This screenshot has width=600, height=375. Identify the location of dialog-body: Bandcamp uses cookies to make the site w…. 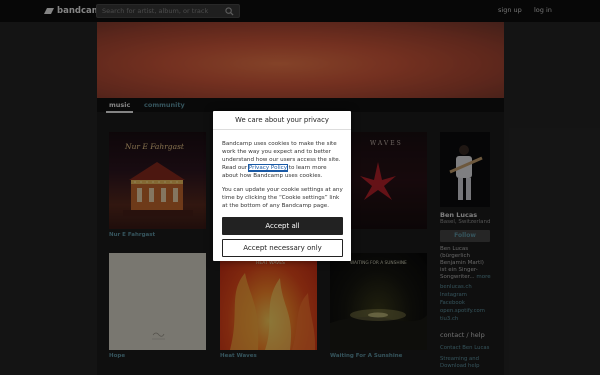
(282, 178).